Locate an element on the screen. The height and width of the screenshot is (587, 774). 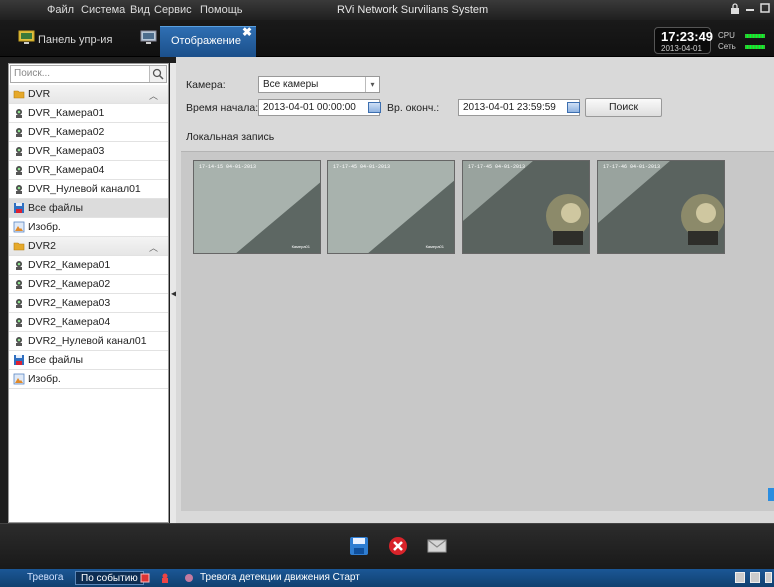
camera-label: Камера: is located at coordinates (206, 85).